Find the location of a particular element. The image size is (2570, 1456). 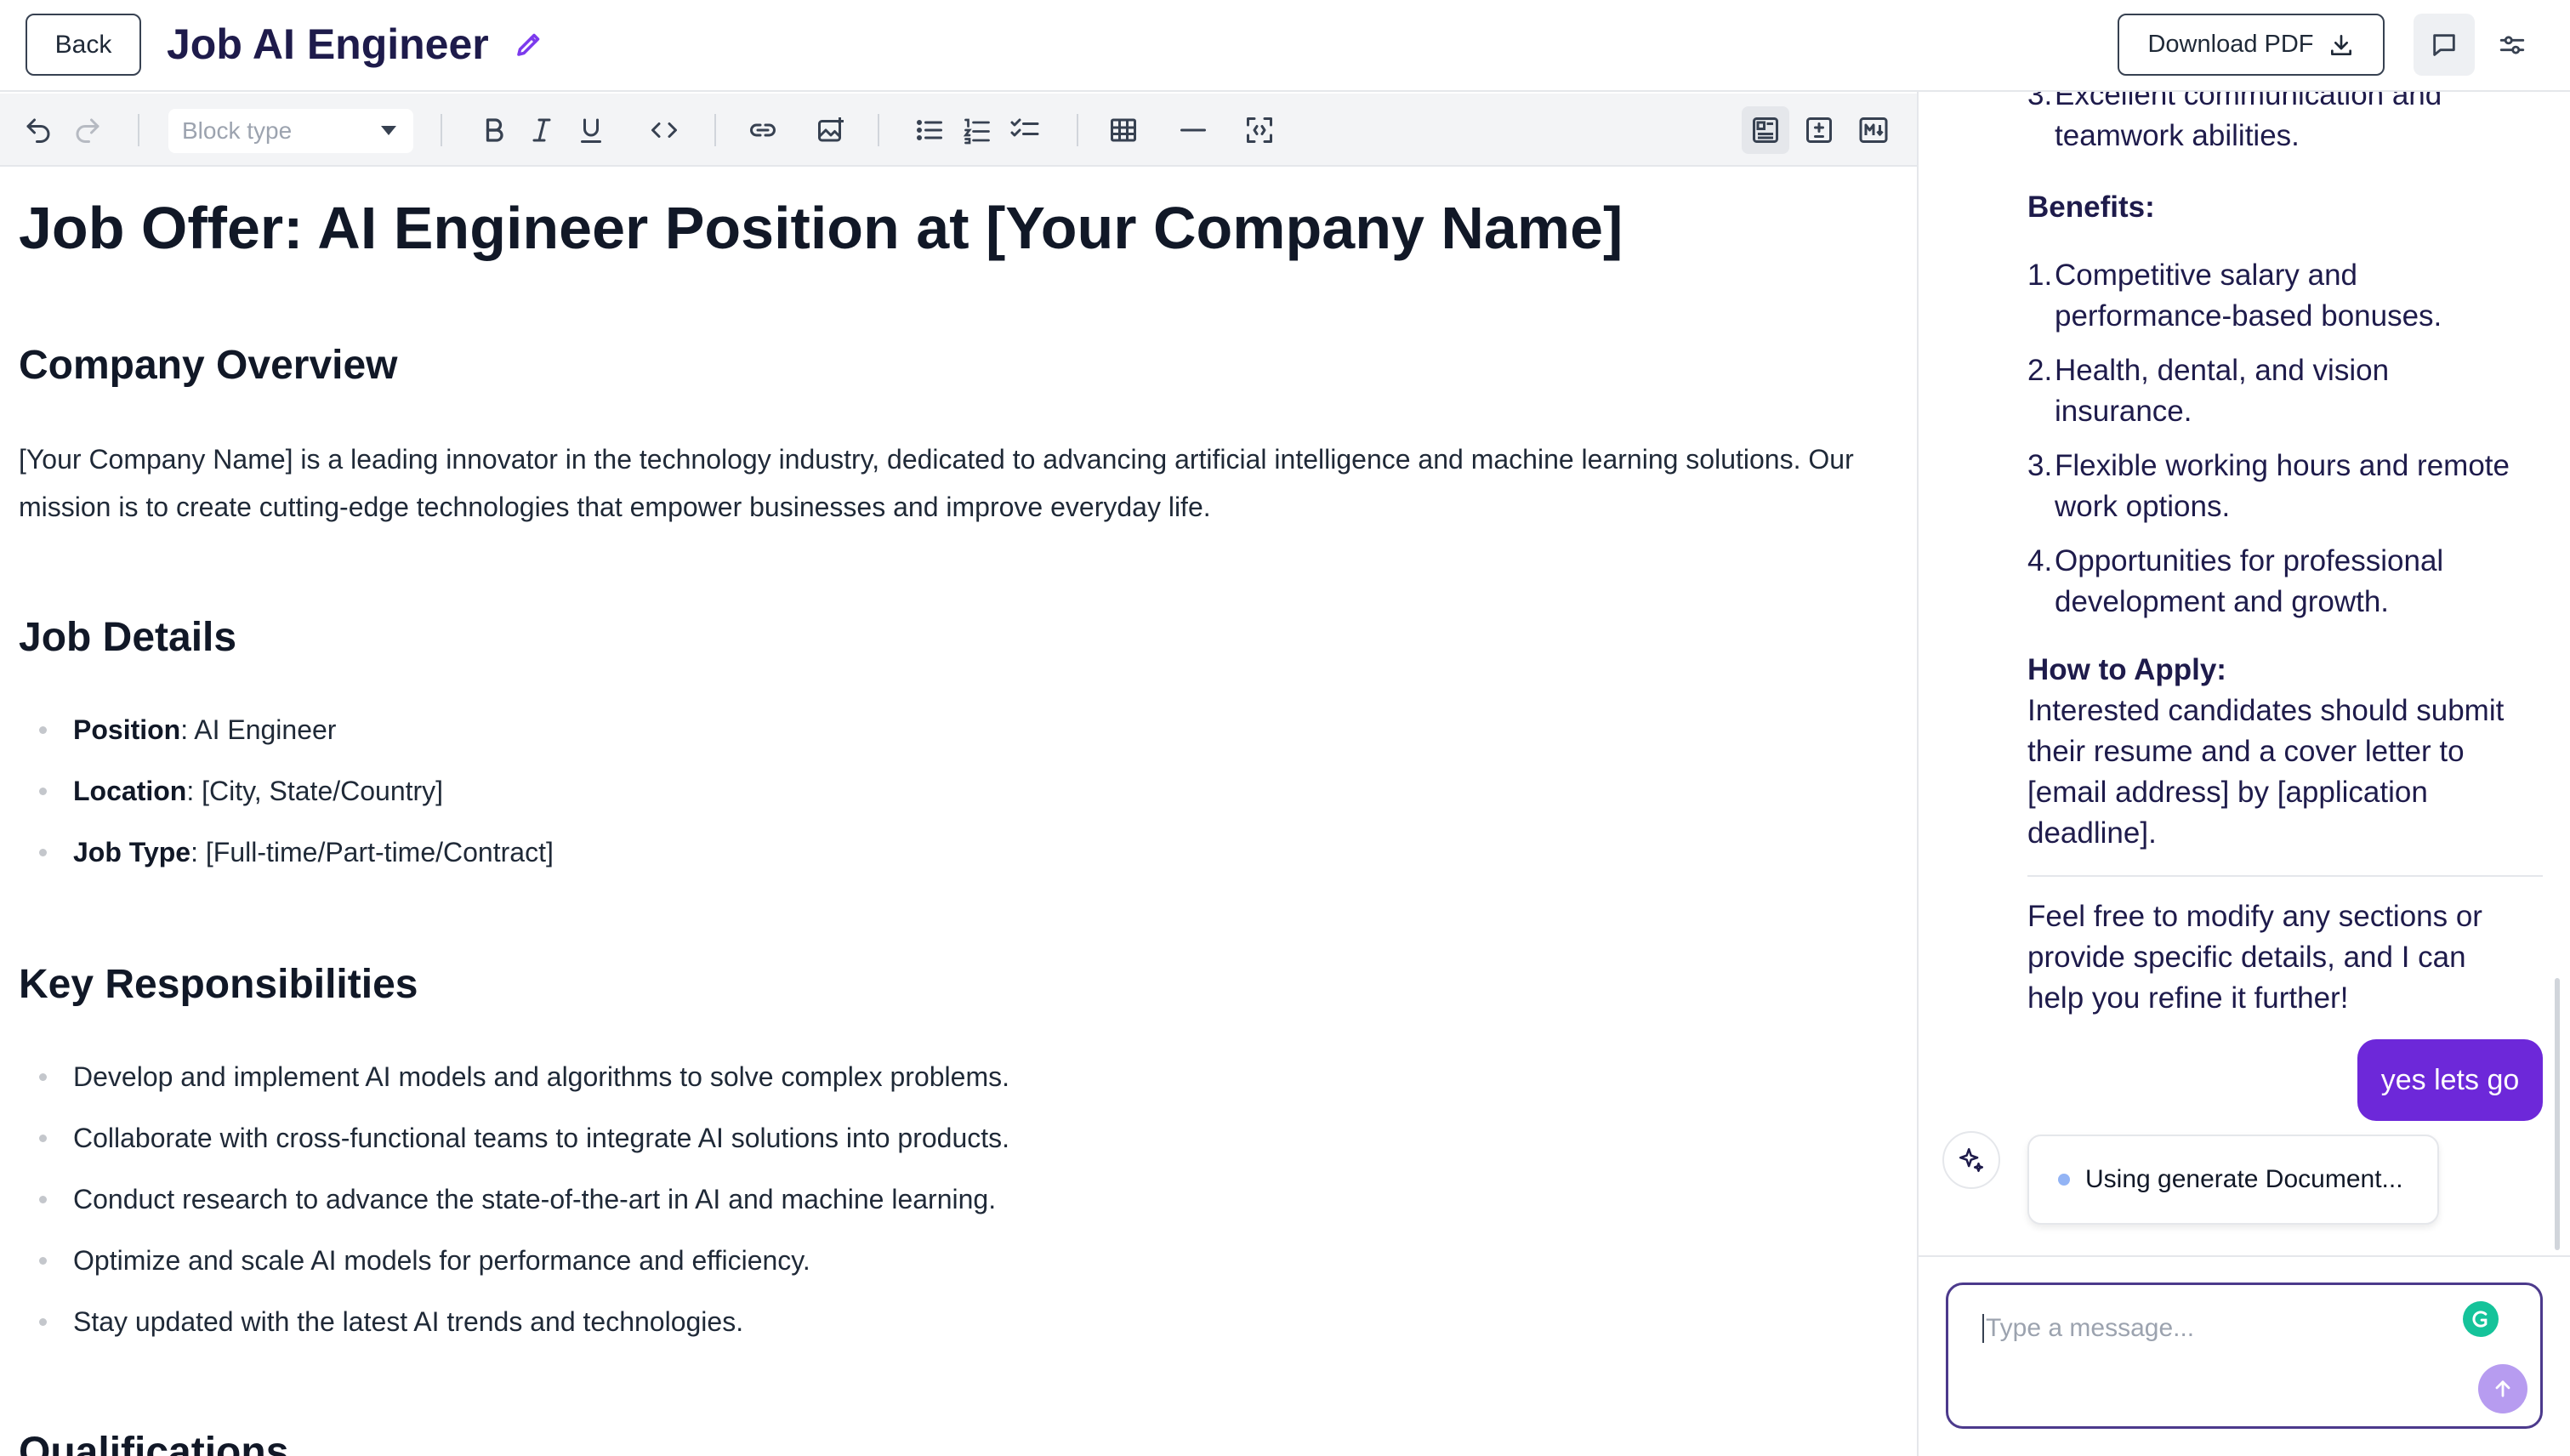

download-icon is located at coordinates (2340, 44).